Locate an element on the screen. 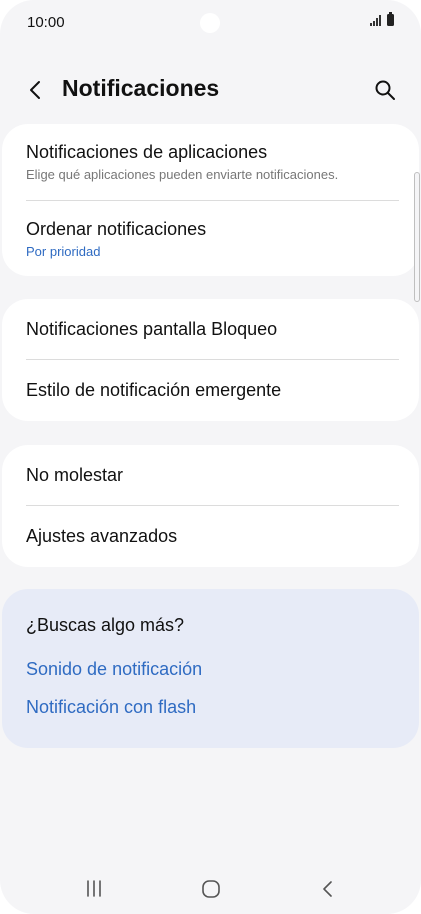 This screenshot has width=421, height=914. page-title: Notificaciones is located at coordinates (141, 88).